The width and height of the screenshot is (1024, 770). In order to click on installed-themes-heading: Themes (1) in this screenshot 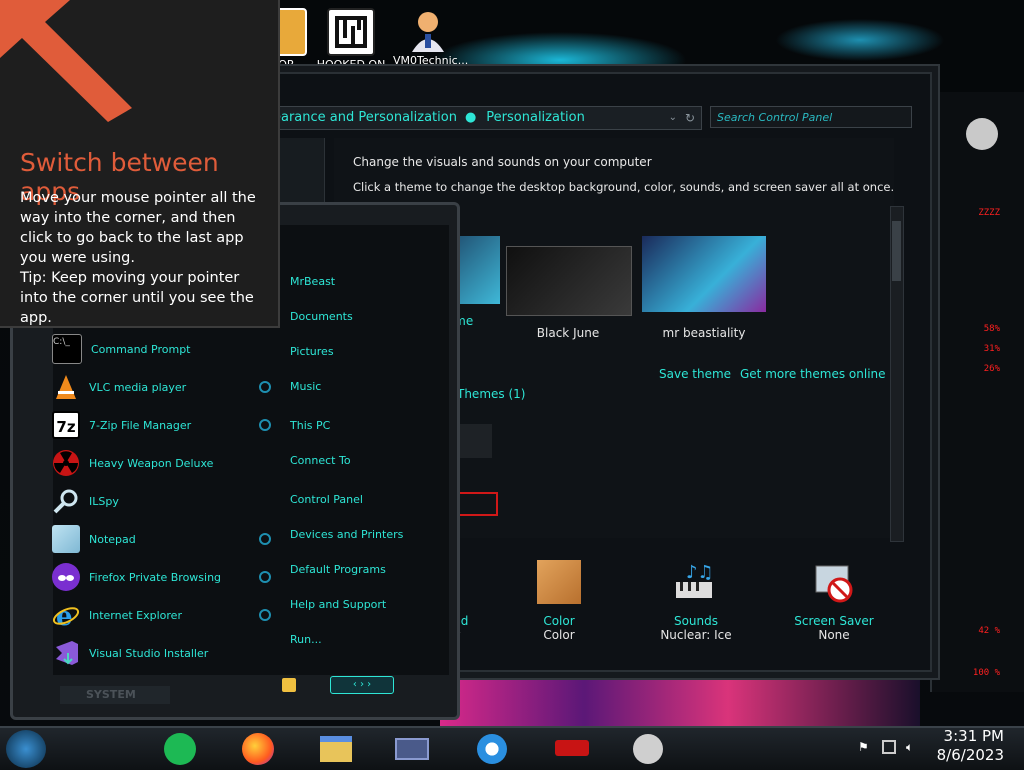, I will do `click(491, 394)`.